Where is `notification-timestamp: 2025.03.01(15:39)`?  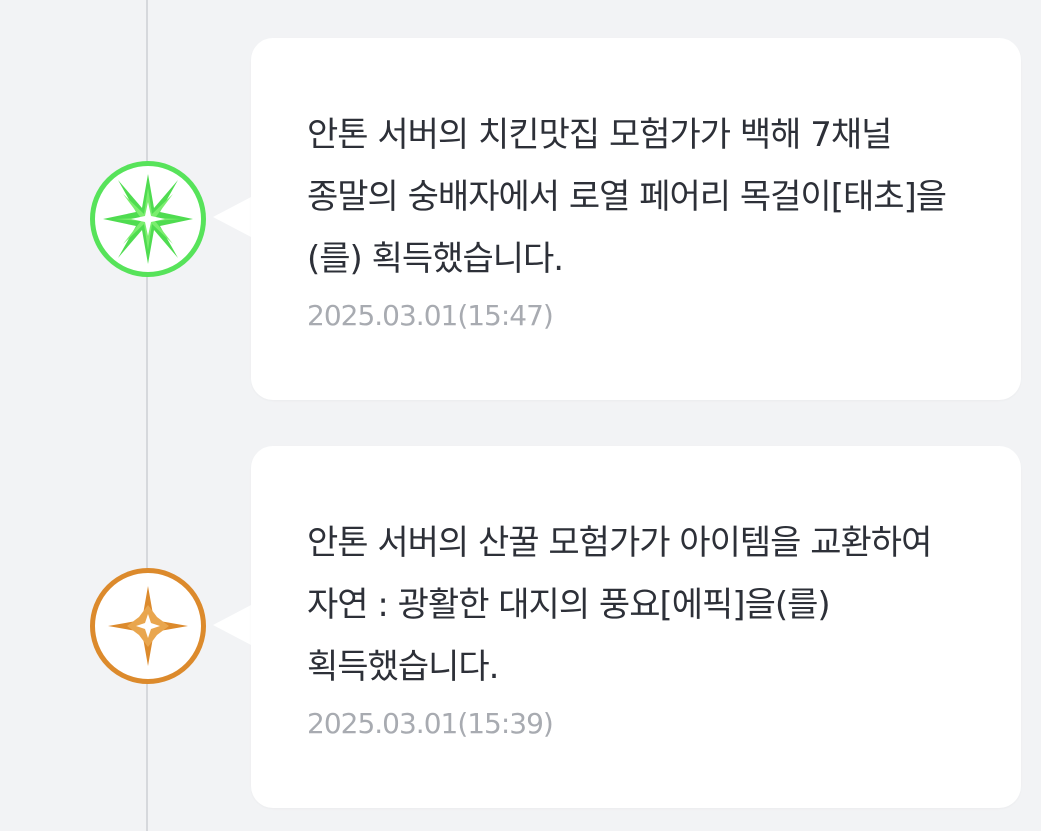 notification-timestamp: 2025.03.01(15:39) is located at coordinates (430, 723).